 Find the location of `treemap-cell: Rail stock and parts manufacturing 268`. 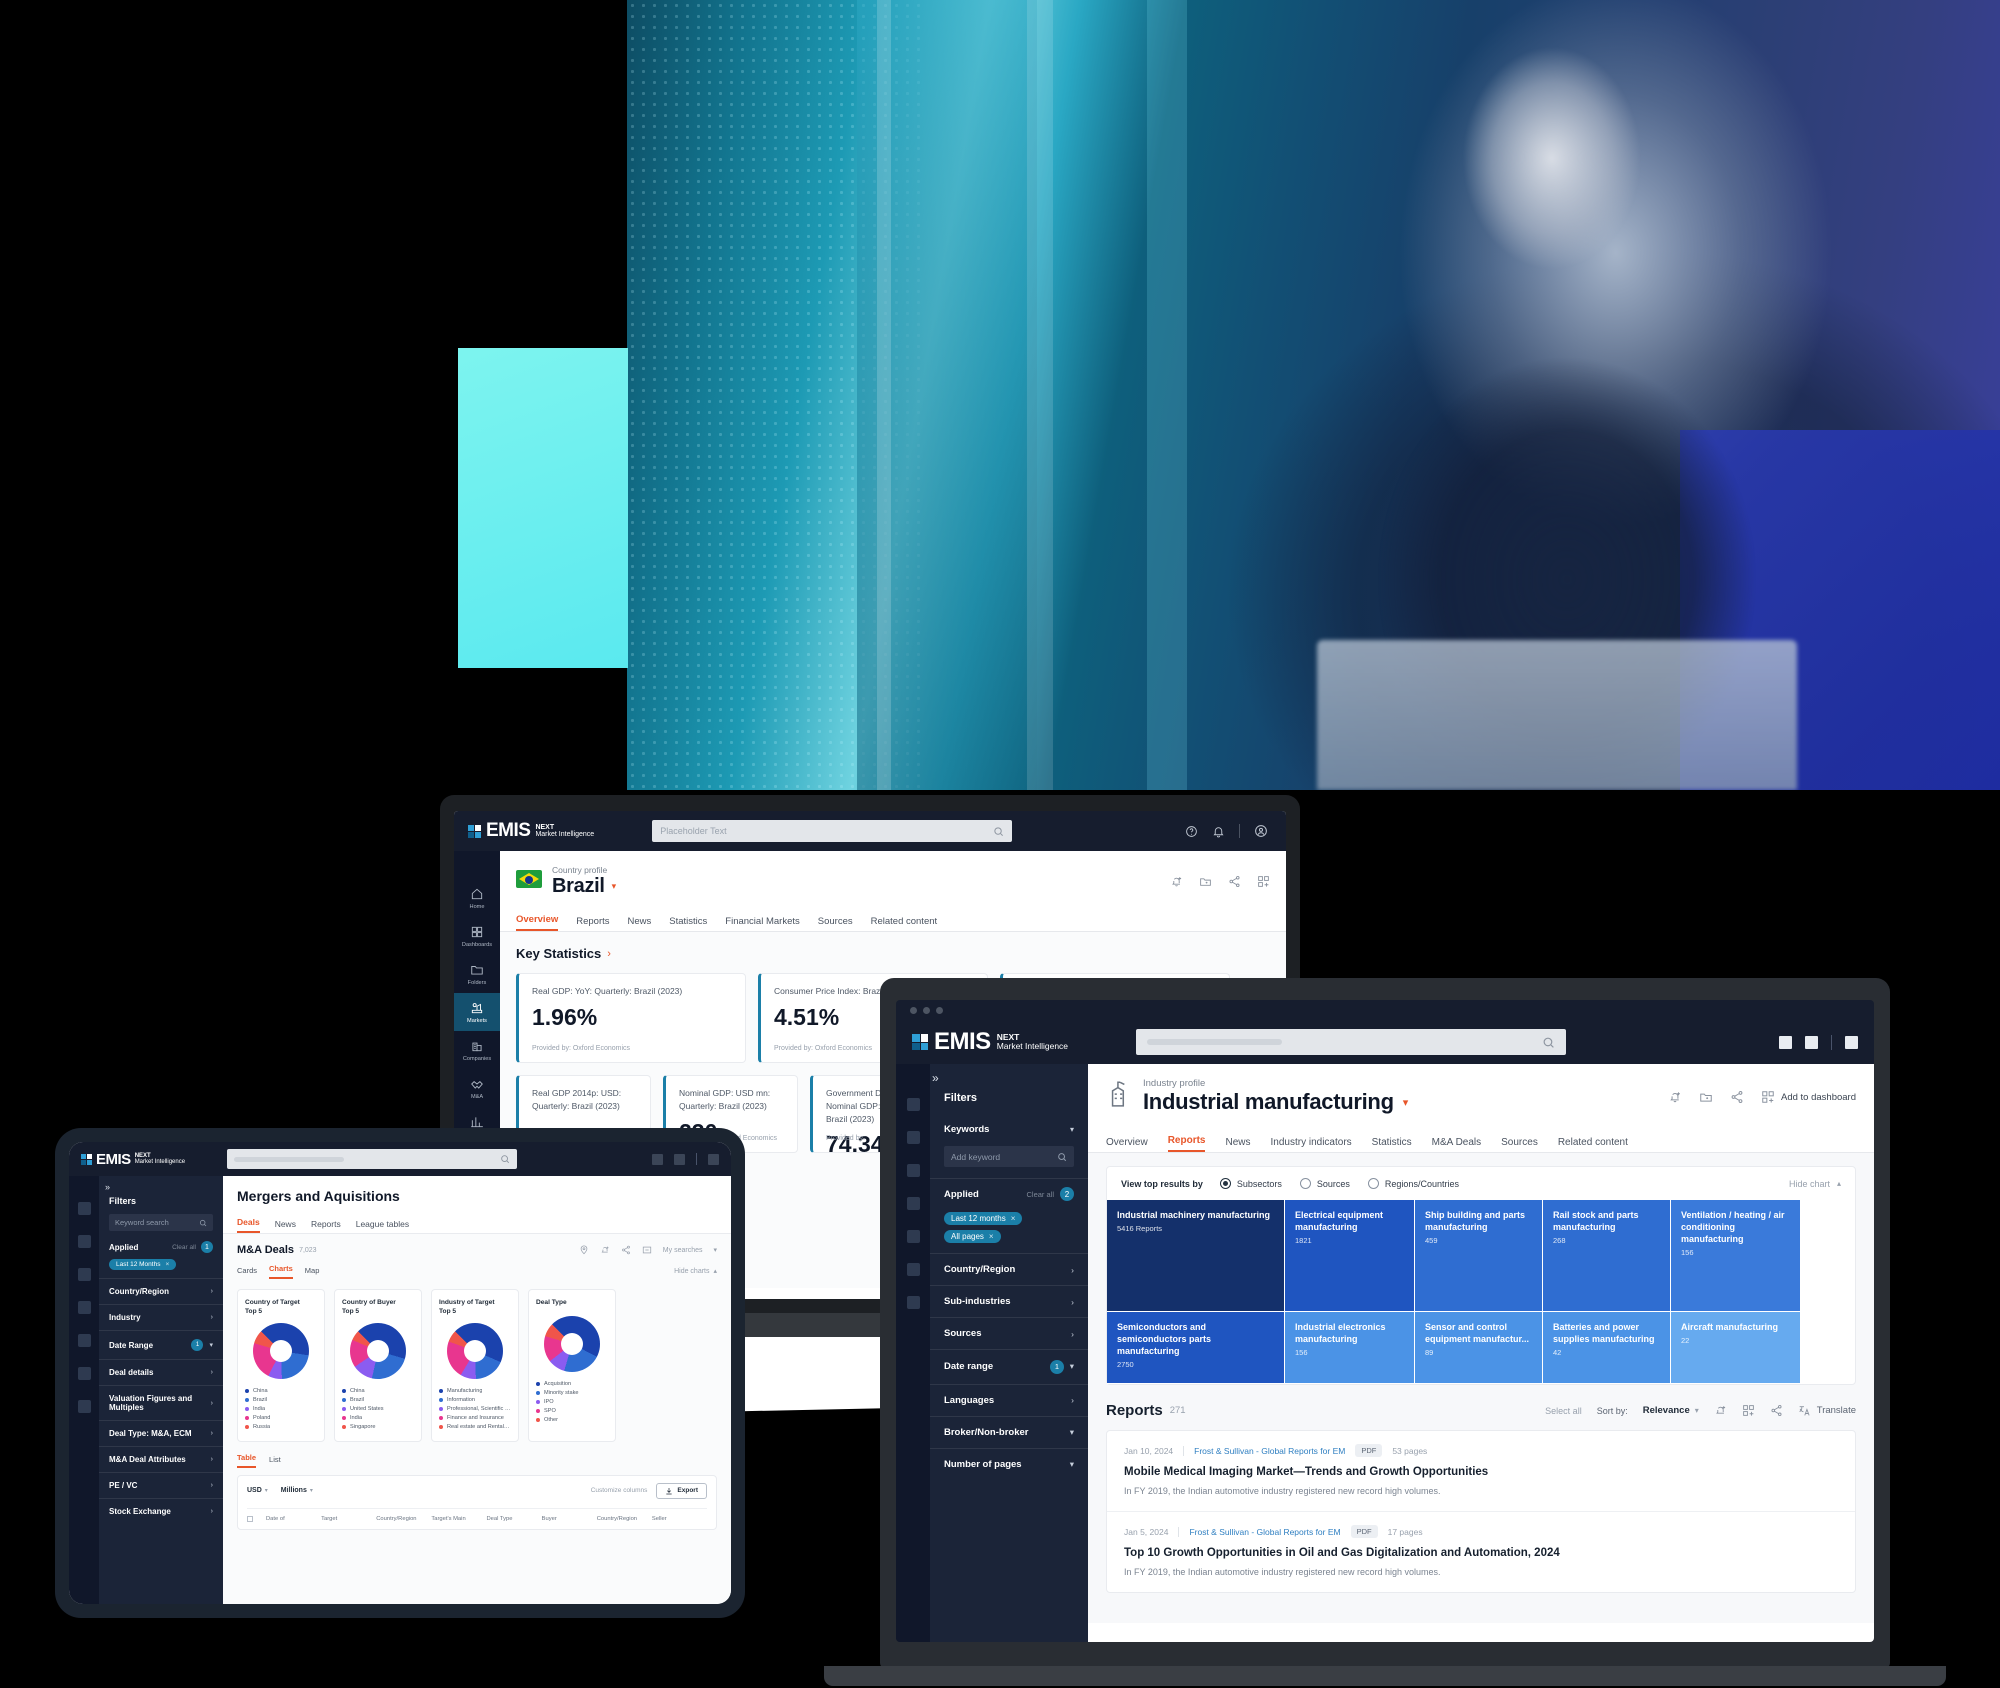

treemap-cell: Rail stock and parts manufacturing 268 is located at coordinates (1607, 1256).